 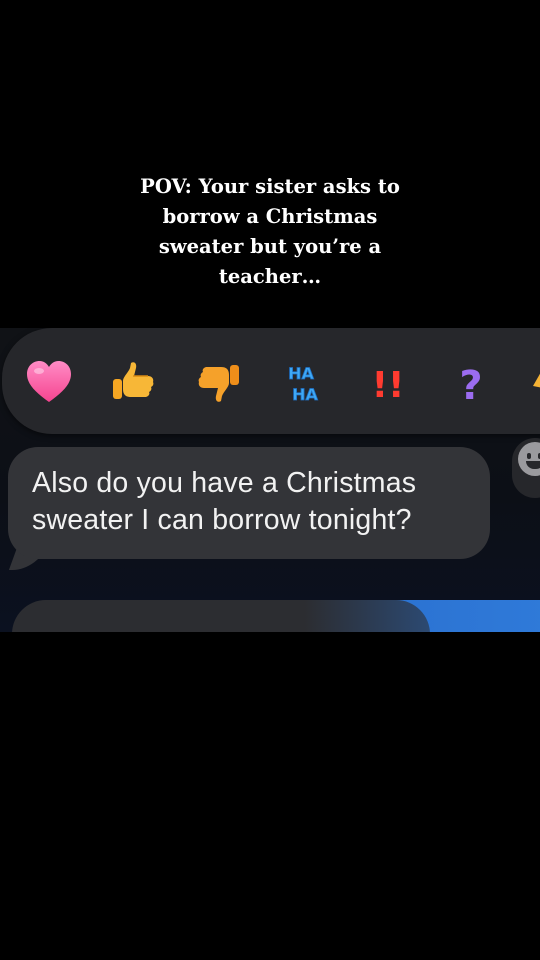 What do you see at coordinates (221, 616) in the screenshot?
I see `next-incoming-bubble` at bounding box center [221, 616].